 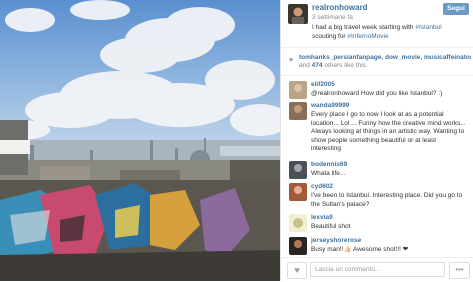 I want to click on post-username: realronhoward, so click(x=340, y=7).